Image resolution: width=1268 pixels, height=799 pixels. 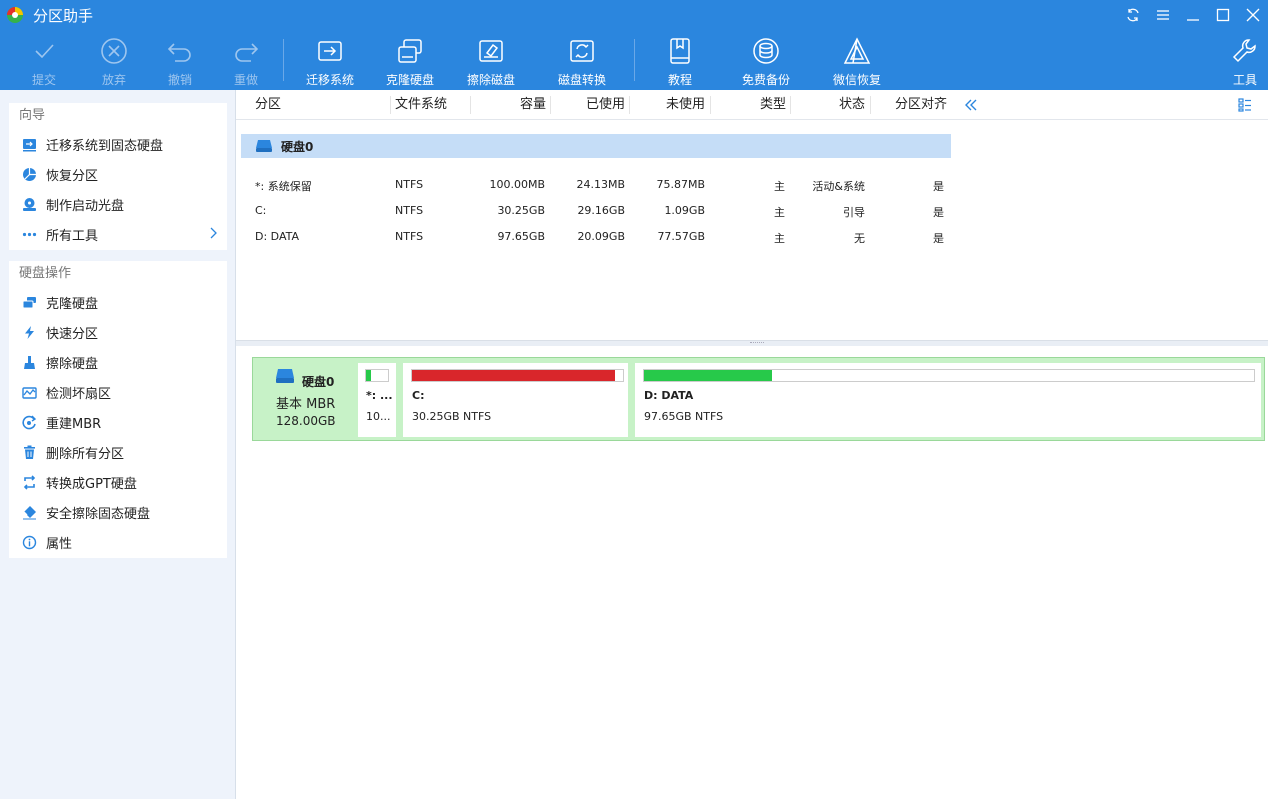 What do you see at coordinates (752, 343) in the screenshot?
I see `pane-splitter` at bounding box center [752, 343].